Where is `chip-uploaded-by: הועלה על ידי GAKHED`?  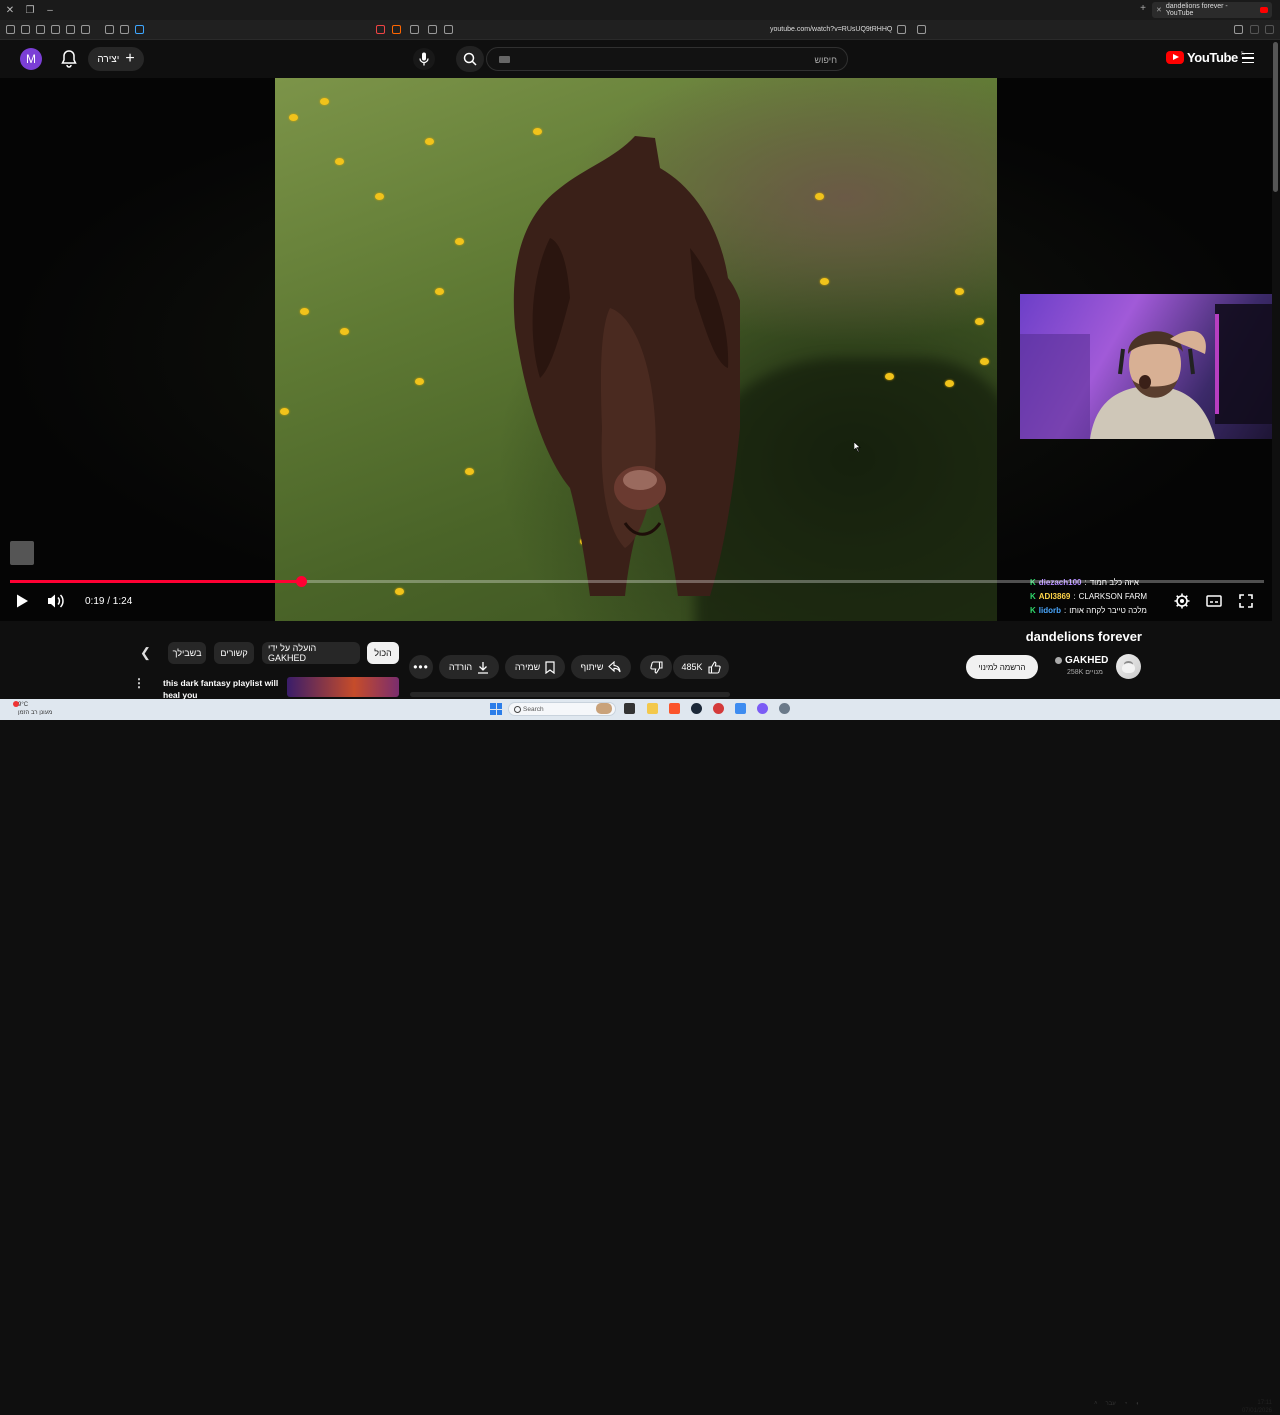
chip-uploaded-by: הועלה על ידי GAKHED is located at coordinates (311, 653).